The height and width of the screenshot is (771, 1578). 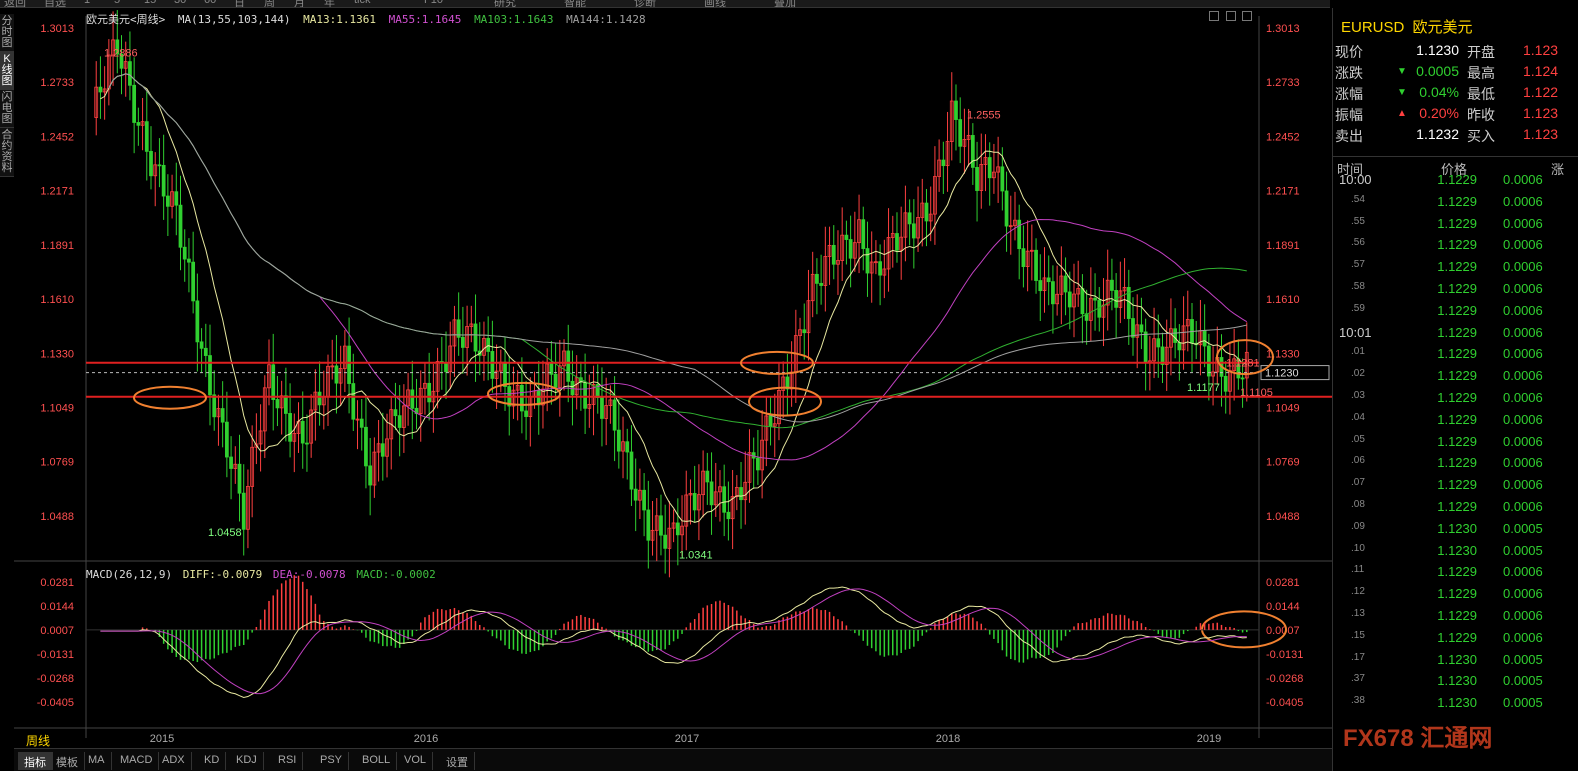 What do you see at coordinates (715, 3) in the screenshot?
I see `toolbar-item-16: 画线` at bounding box center [715, 3].